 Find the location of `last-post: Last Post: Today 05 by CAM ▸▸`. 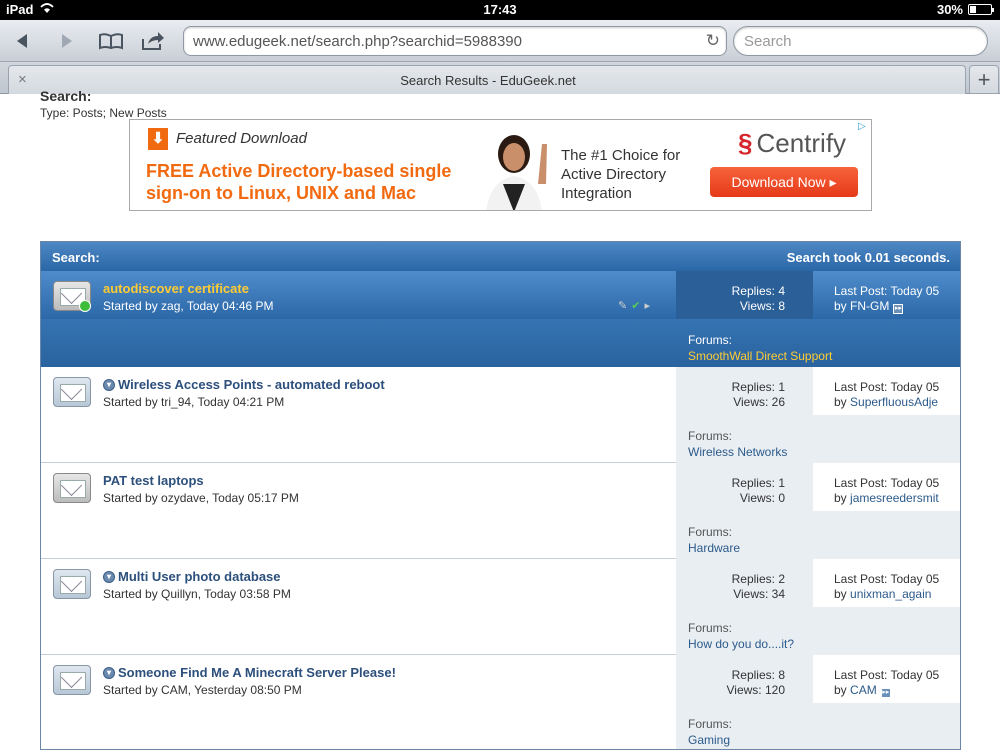

last-post: Last Post: Today 05 by CAM ▸▸ is located at coordinates (886, 679).